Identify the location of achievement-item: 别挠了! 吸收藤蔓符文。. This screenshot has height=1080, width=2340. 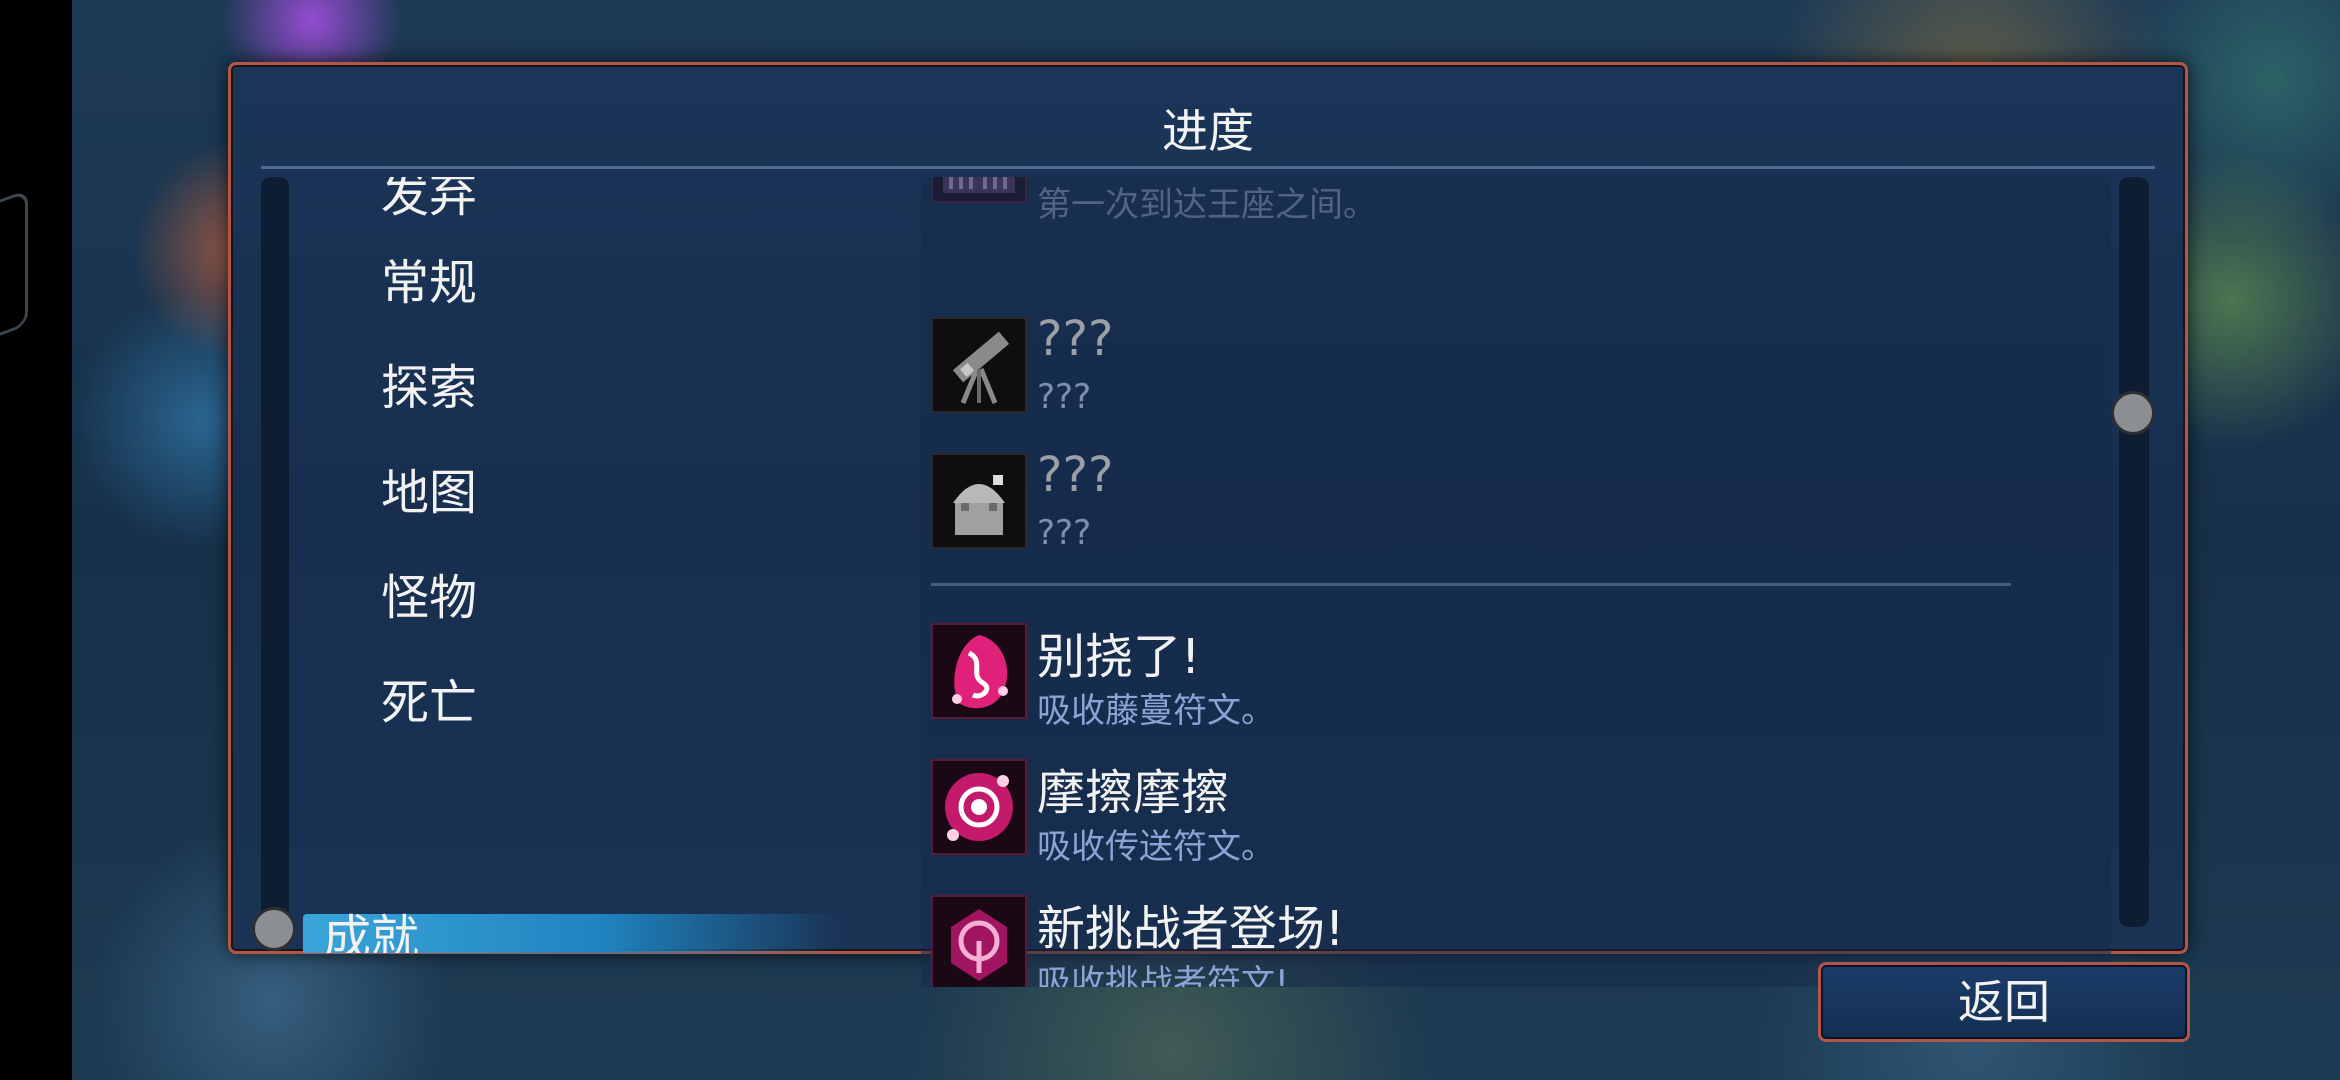
(1511, 678).